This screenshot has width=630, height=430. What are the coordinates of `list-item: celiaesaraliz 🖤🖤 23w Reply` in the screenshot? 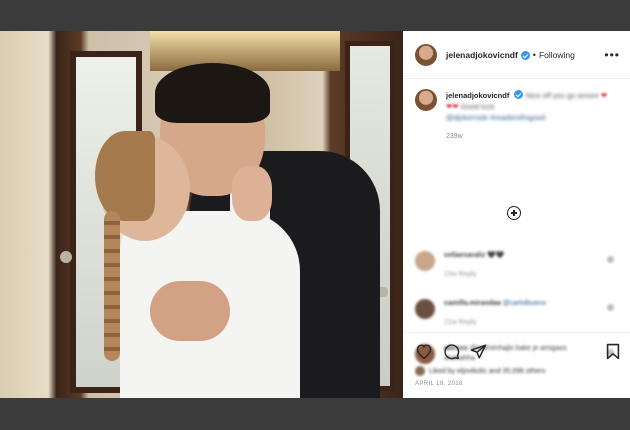 It's located at (517, 265).